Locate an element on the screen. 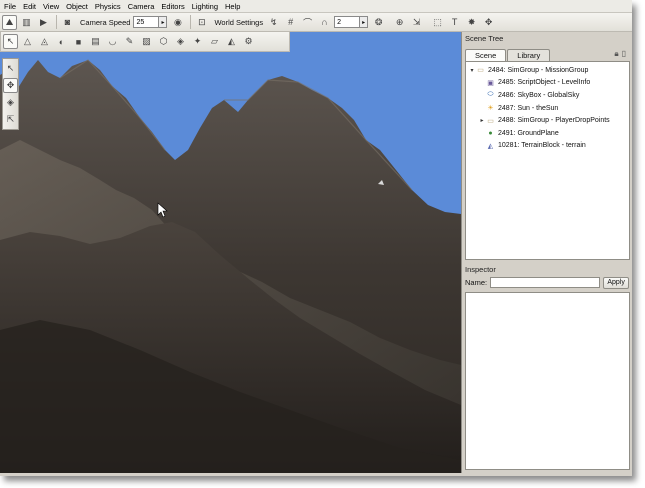 This screenshot has height=488, width=645. tree-item: ▣ 2485: ScriptObject - LevelInfo is located at coordinates (547, 83).